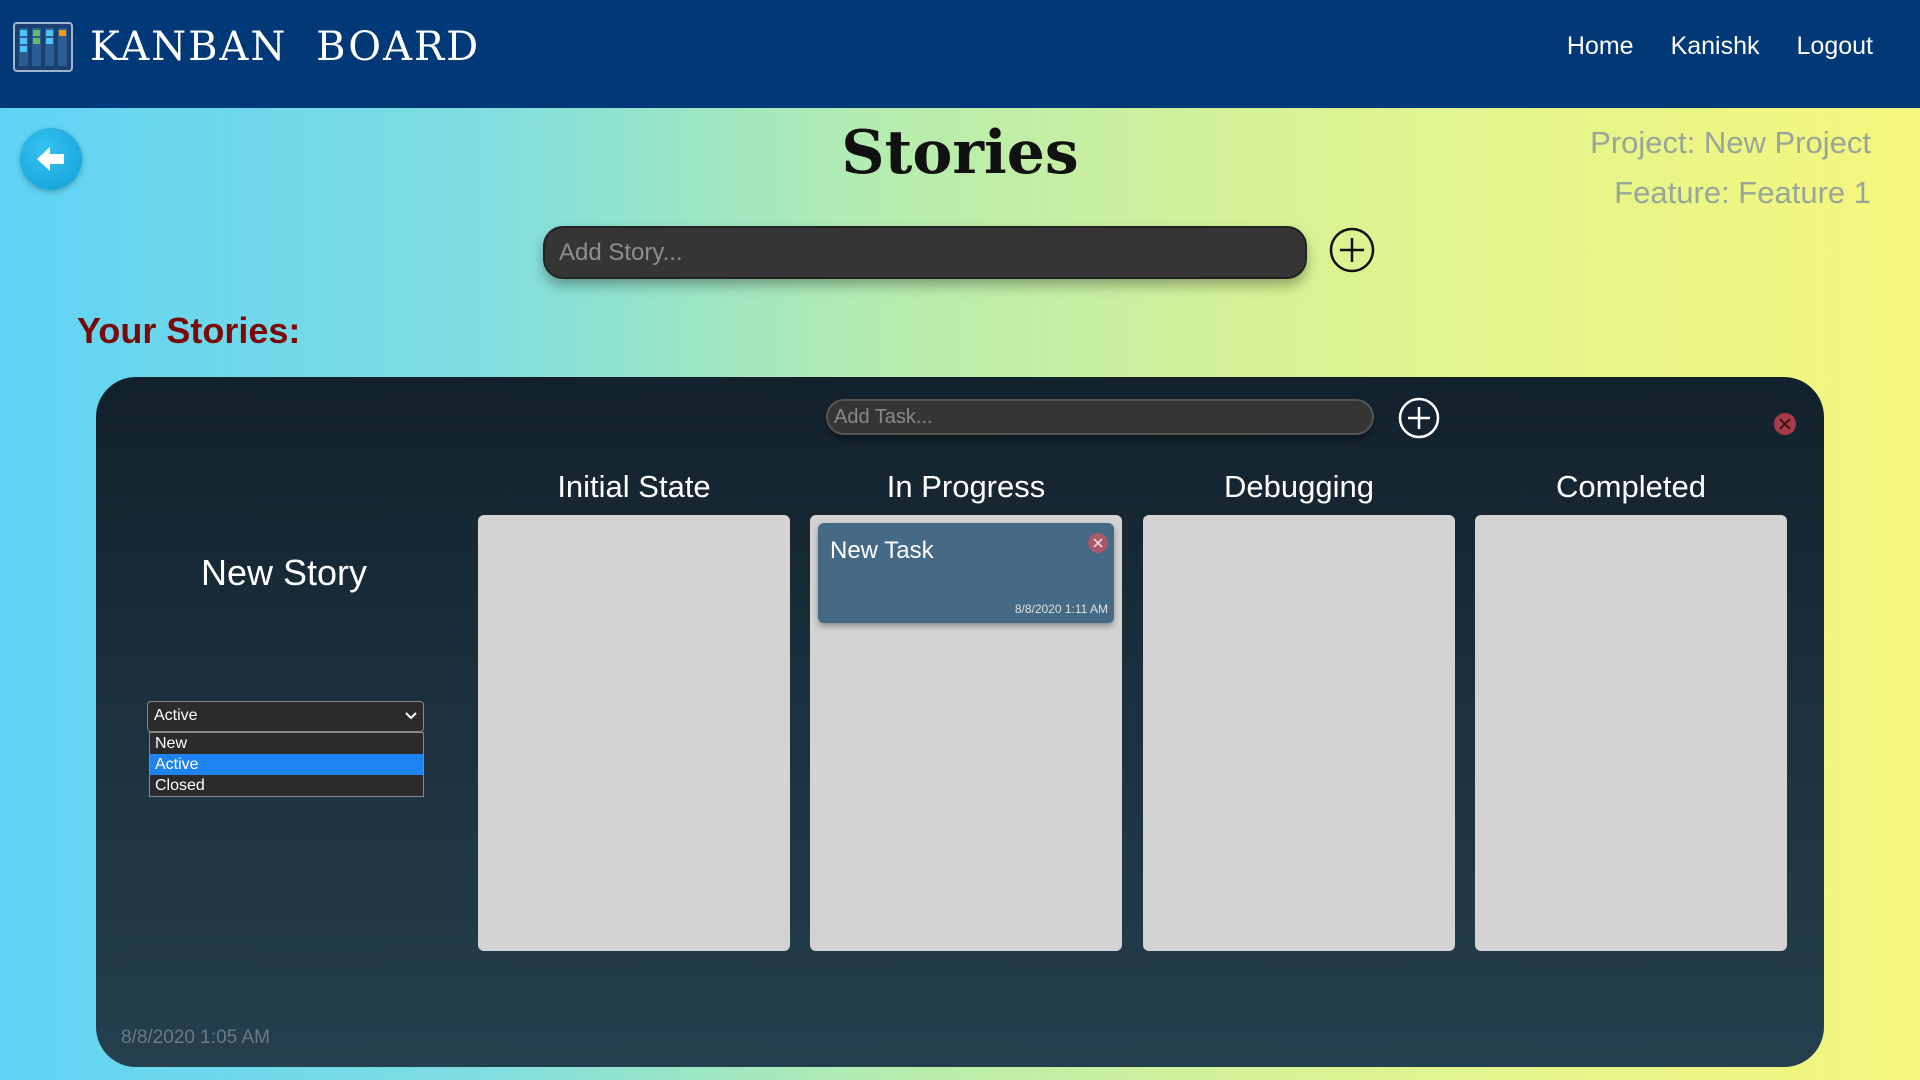 Image resolution: width=1920 pixels, height=1080 pixels. What do you see at coordinates (966, 486) in the screenshot?
I see `column-title-in-progress: In Progress` at bounding box center [966, 486].